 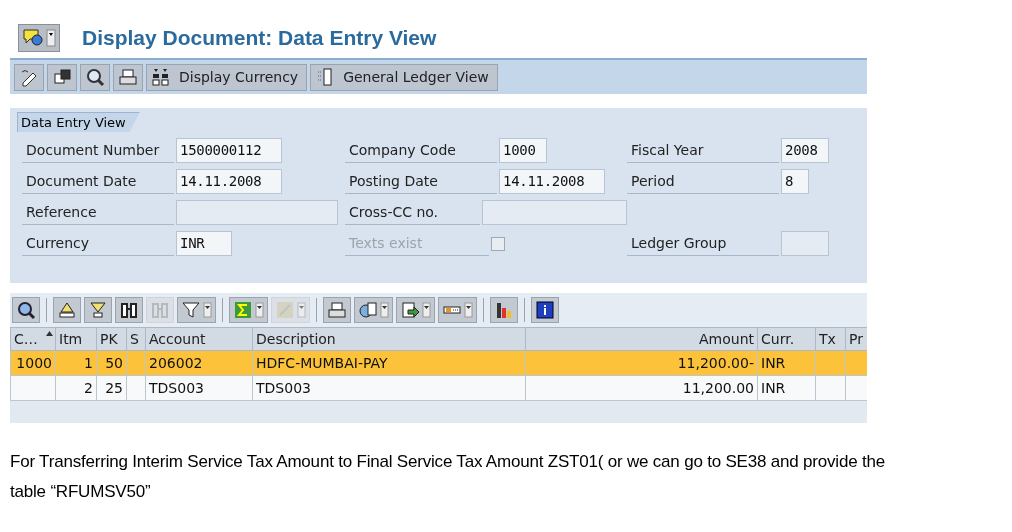 What do you see at coordinates (417, 243) in the screenshot?
I see `field-label: Texts exist` at bounding box center [417, 243].